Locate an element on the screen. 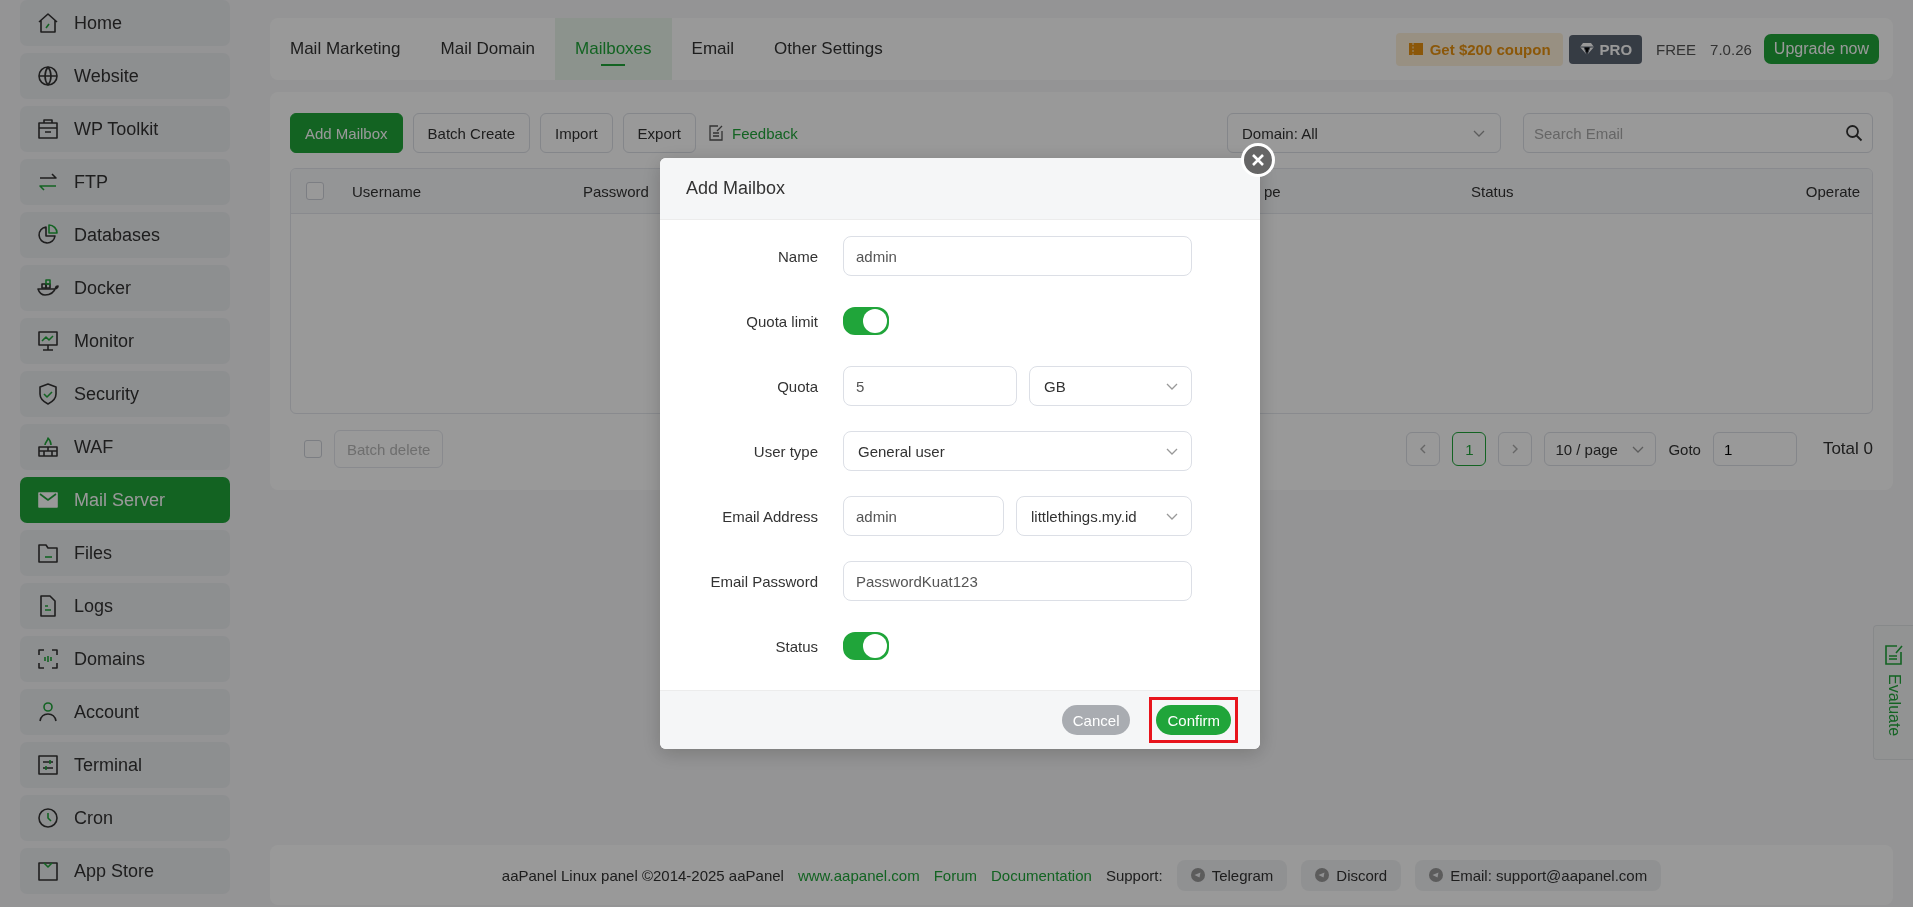 Image resolution: width=1913 pixels, height=907 pixels. store-icon is located at coordinates (48, 871).